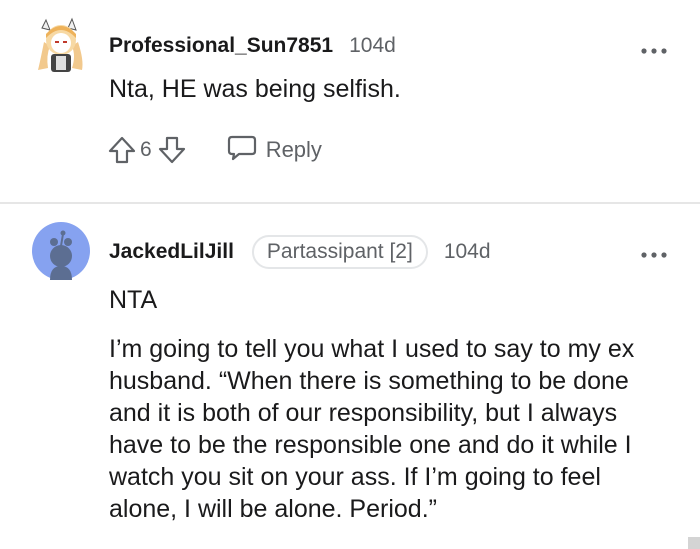 The height and width of the screenshot is (549, 700). Describe the element at coordinates (171, 252) in the screenshot. I see `username: JackedLilJill` at that location.